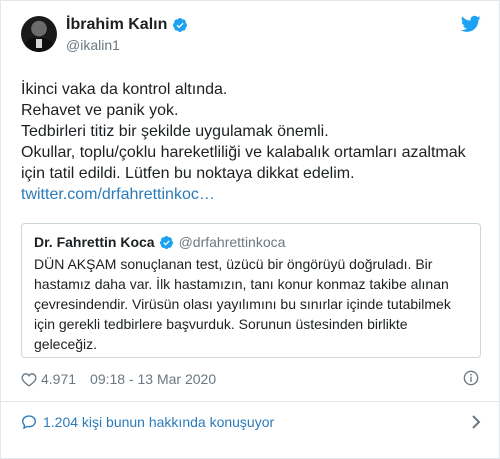 The image size is (500, 459). I want to click on info-icon, so click(471, 378).